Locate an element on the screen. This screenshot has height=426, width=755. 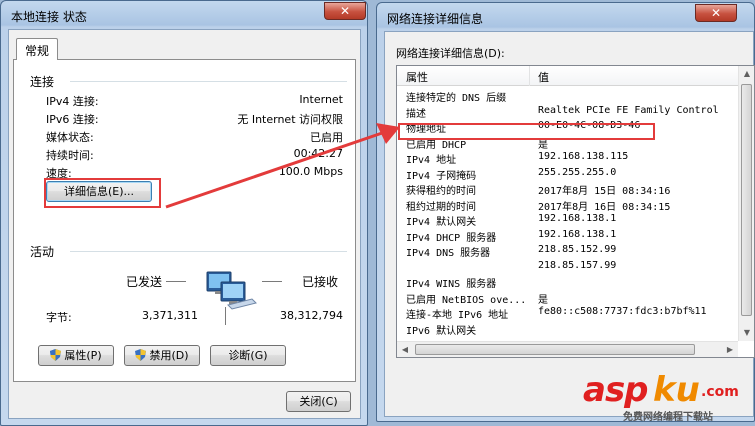
tab-general: 常规 is located at coordinates (37, 49).